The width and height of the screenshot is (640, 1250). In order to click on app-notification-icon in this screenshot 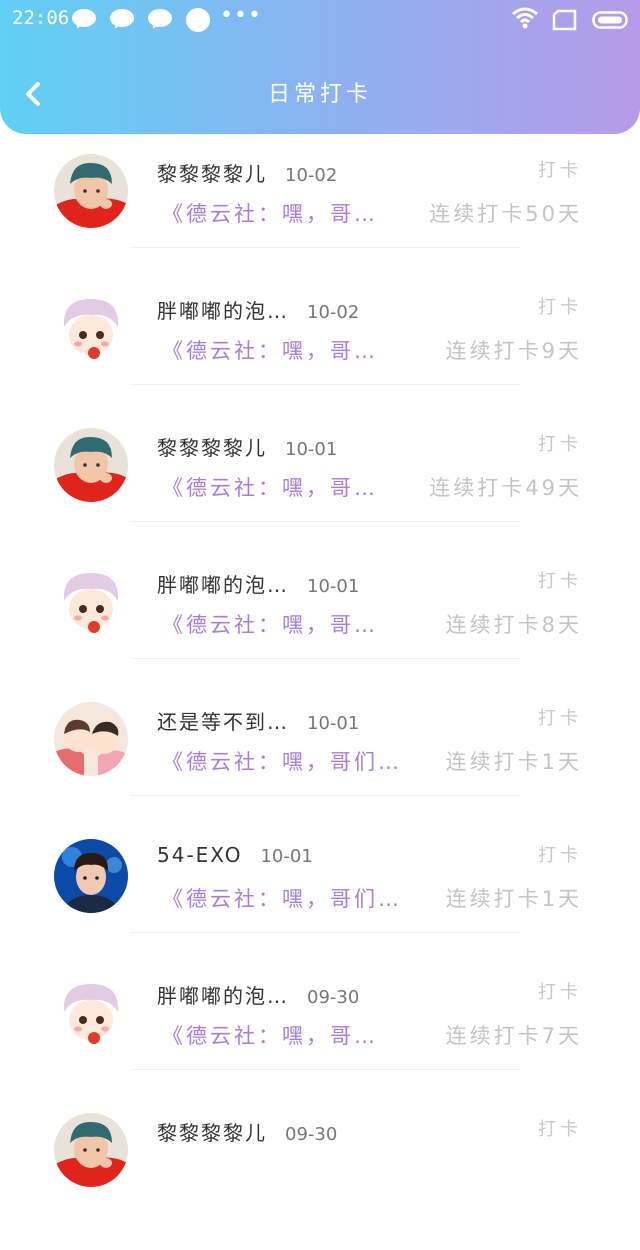, I will do `click(198, 20)`.